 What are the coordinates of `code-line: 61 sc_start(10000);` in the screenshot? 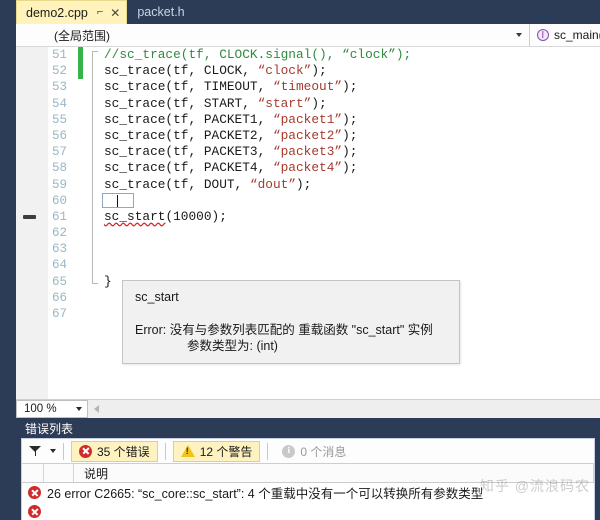 It's located at (308, 217).